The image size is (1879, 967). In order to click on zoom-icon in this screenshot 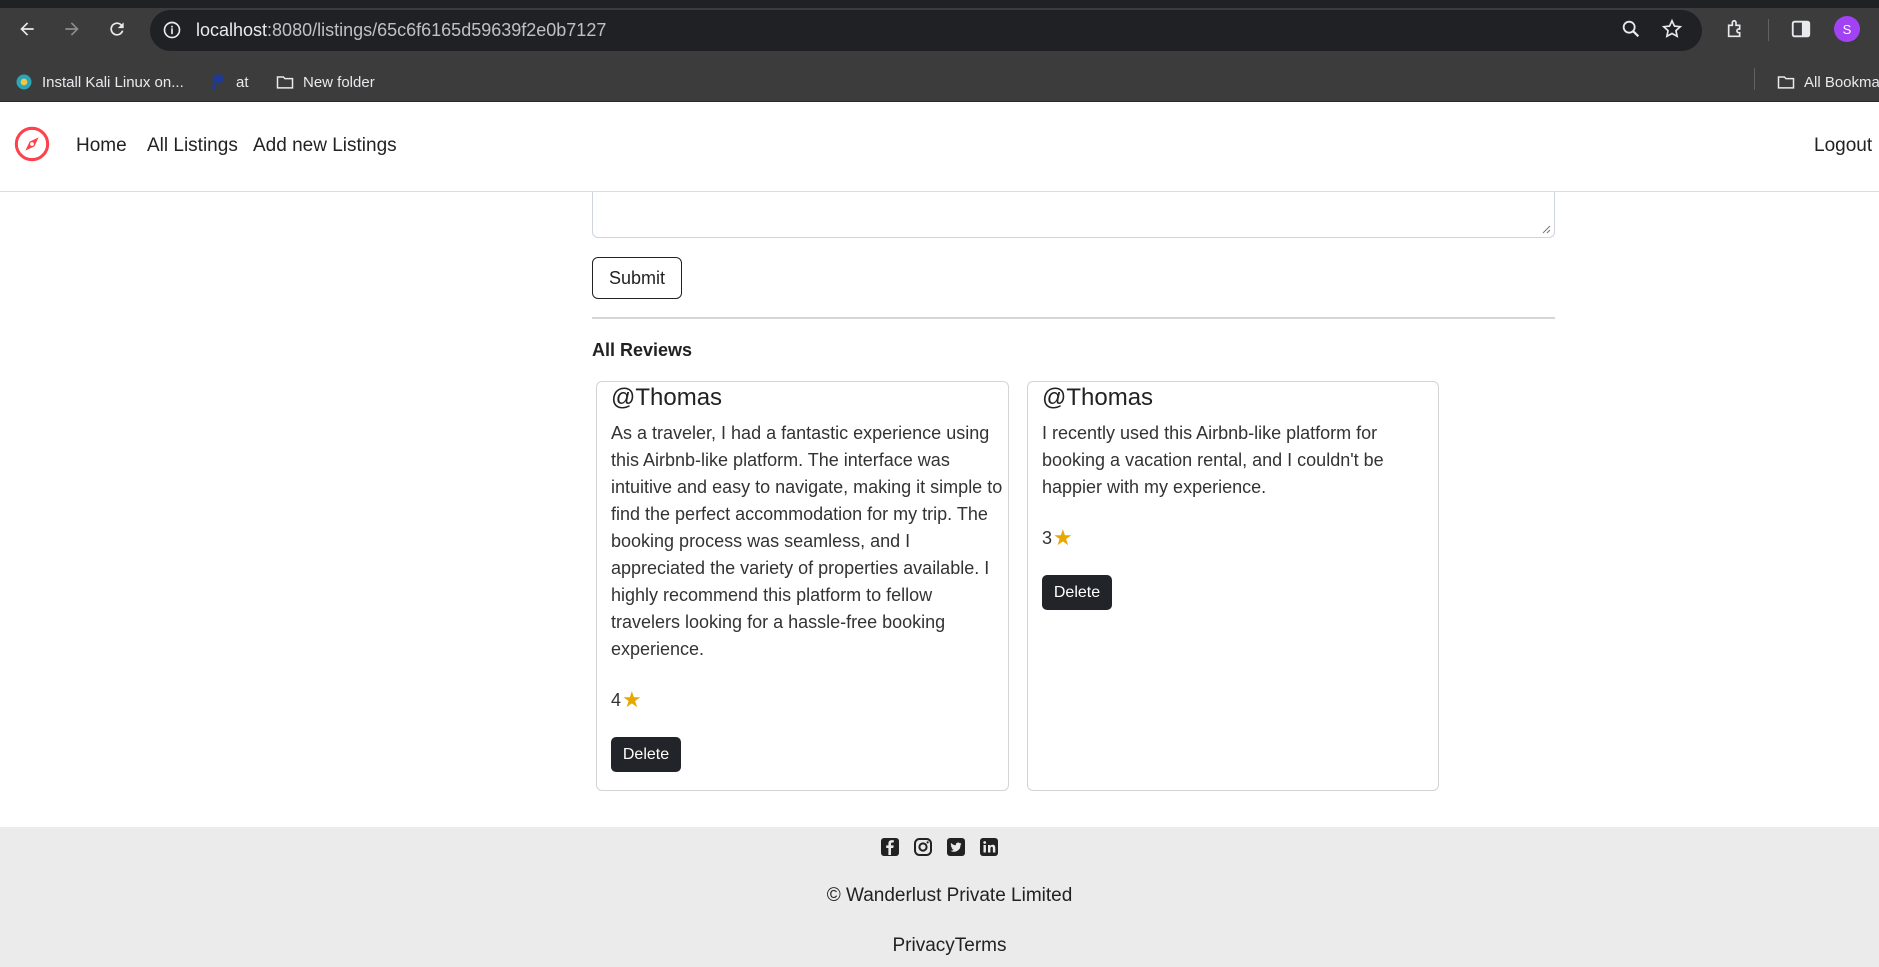, I will do `click(1631, 29)`.